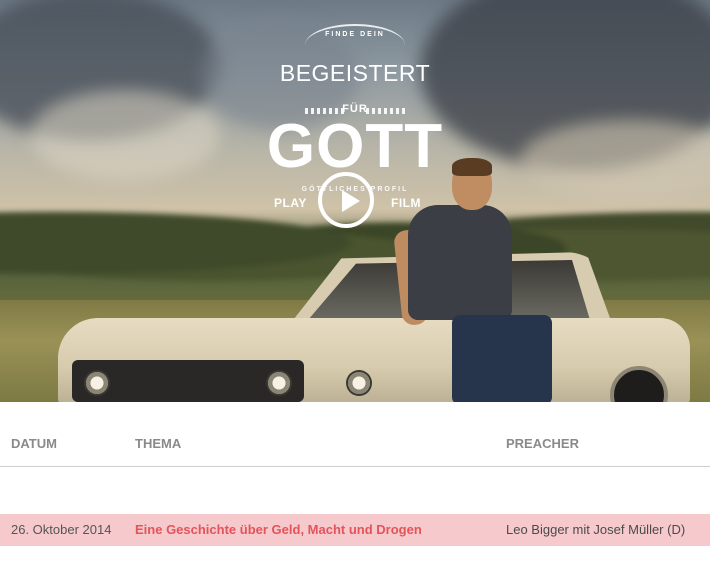 This screenshot has width=710, height=581. What do you see at coordinates (406, 203) in the screenshot?
I see `film-label: FILM` at bounding box center [406, 203].